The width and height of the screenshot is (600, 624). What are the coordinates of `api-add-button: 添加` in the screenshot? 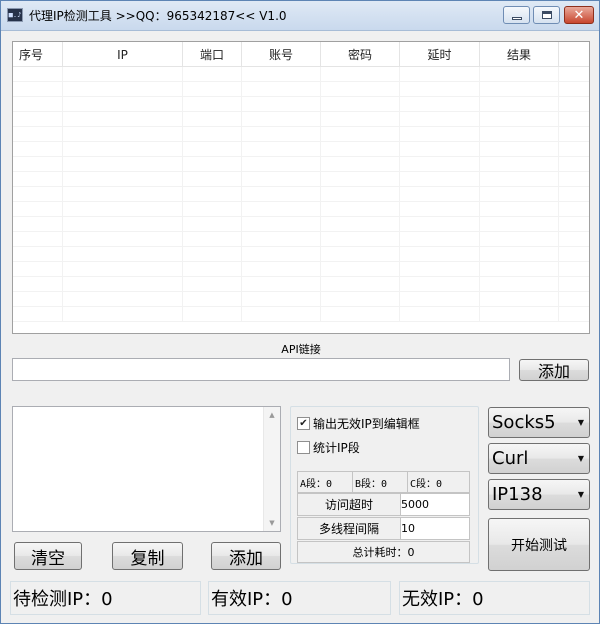 It's located at (554, 370).